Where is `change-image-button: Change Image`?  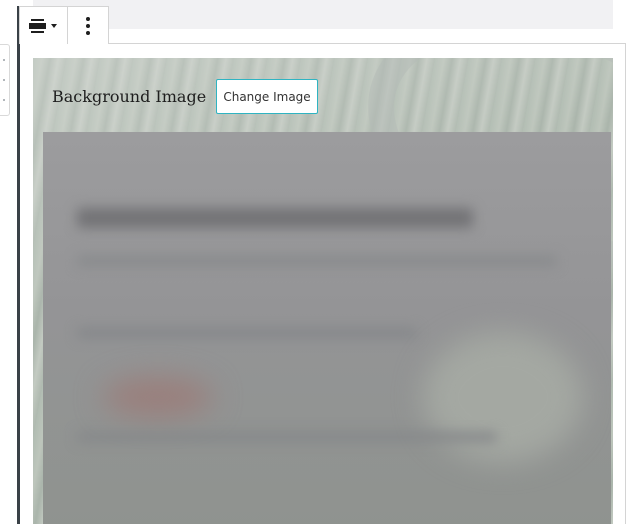
change-image-button: Change Image is located at coordinates (267, 96).